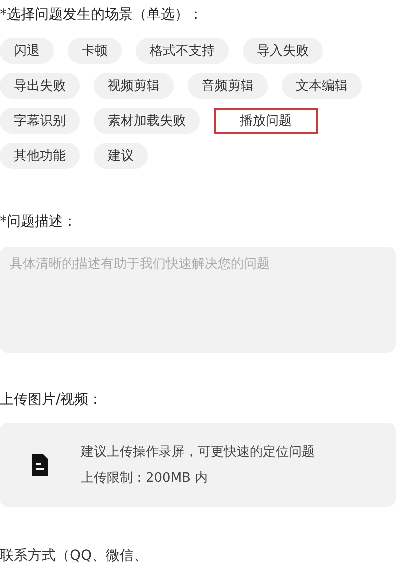 This screenshot has height=582, width=400. What do you see at coordinates (121, 156) in the screenshot?
I see `scene-chip: 建议` at bounding box center [121, 156].